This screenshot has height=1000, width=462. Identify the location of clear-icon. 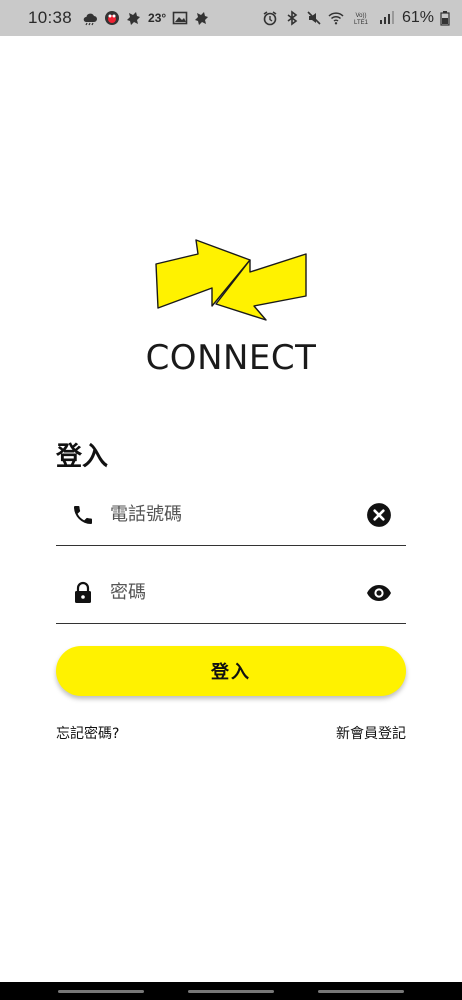
(379, 515).